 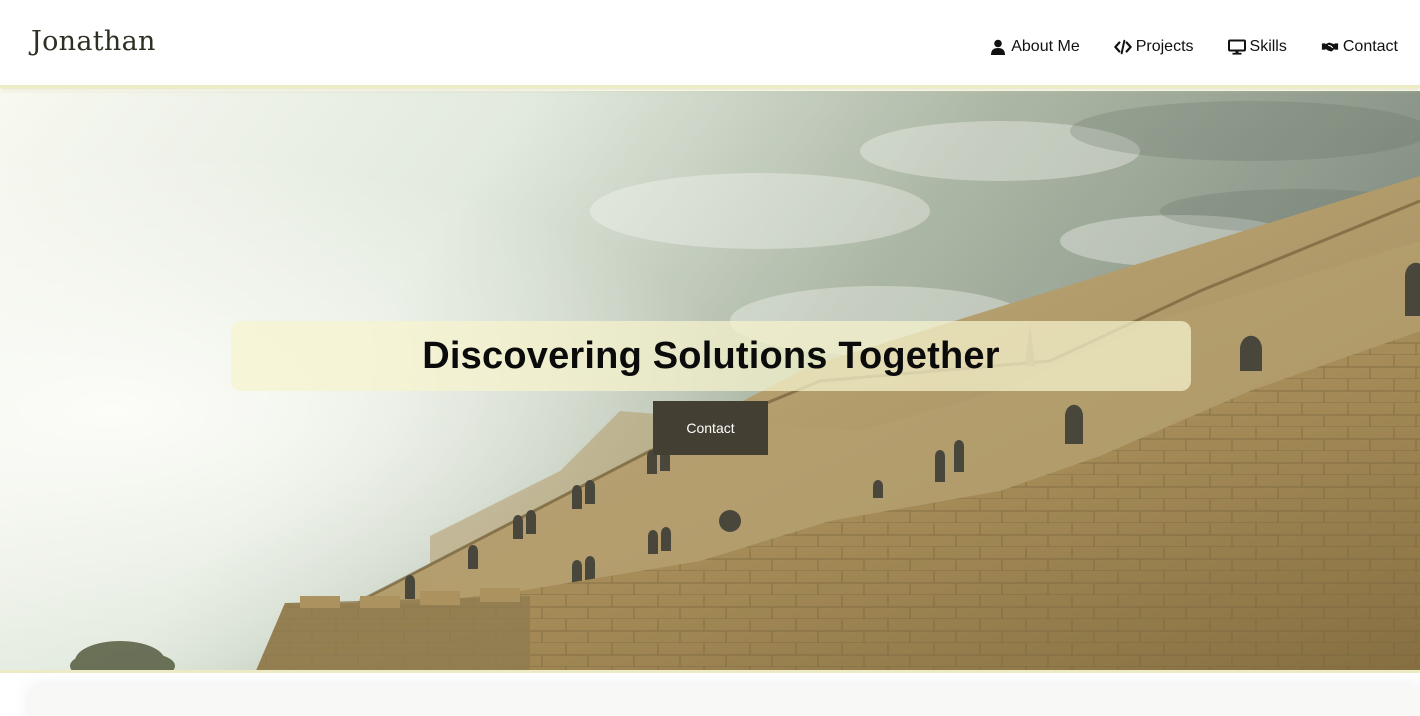 I want to click on brand-logo: Jonathan, so click(x=93, y=41).